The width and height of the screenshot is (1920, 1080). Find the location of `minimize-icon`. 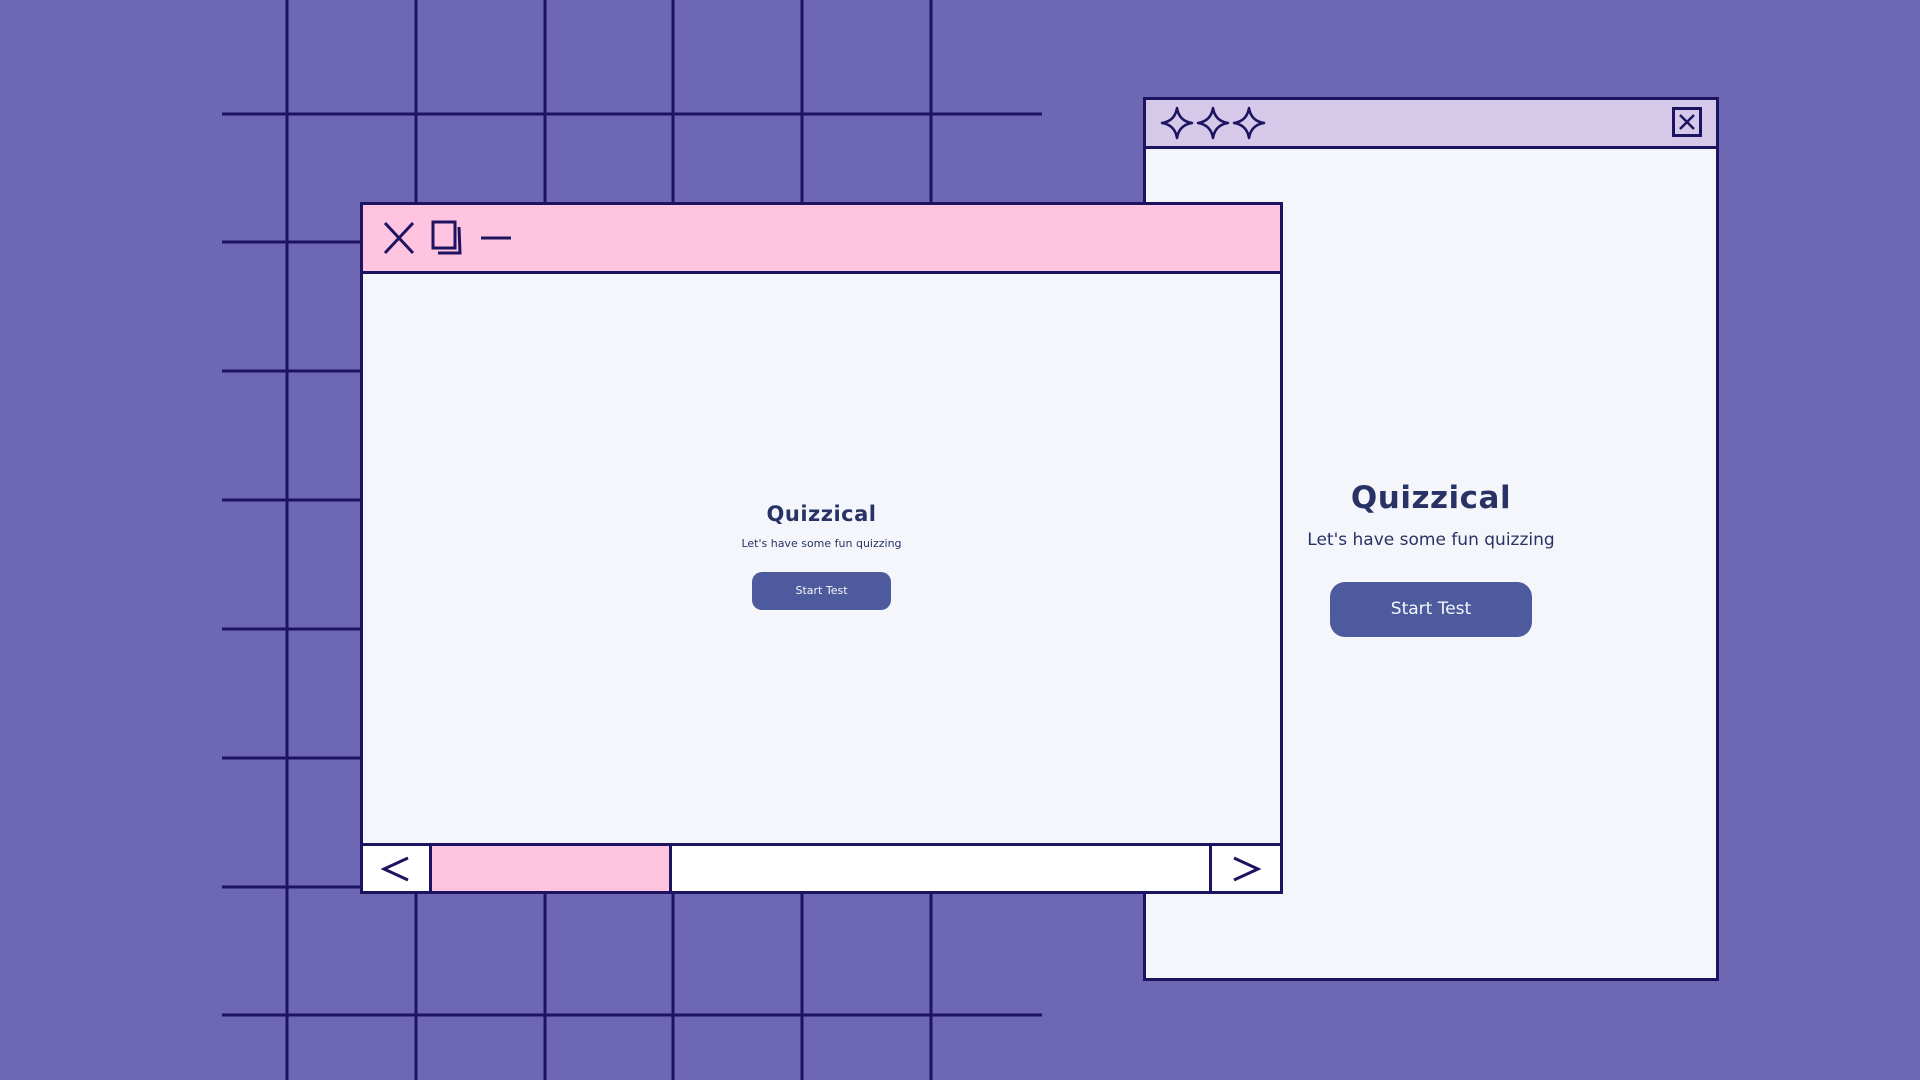

minimize-icon is located at coordinates (496, 238).